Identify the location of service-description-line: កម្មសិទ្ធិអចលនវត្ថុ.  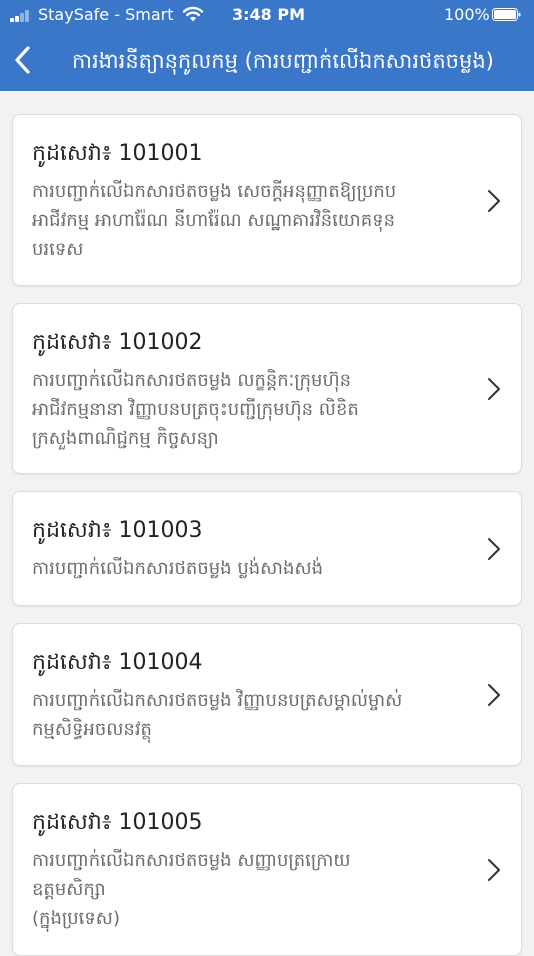
(92, 729).